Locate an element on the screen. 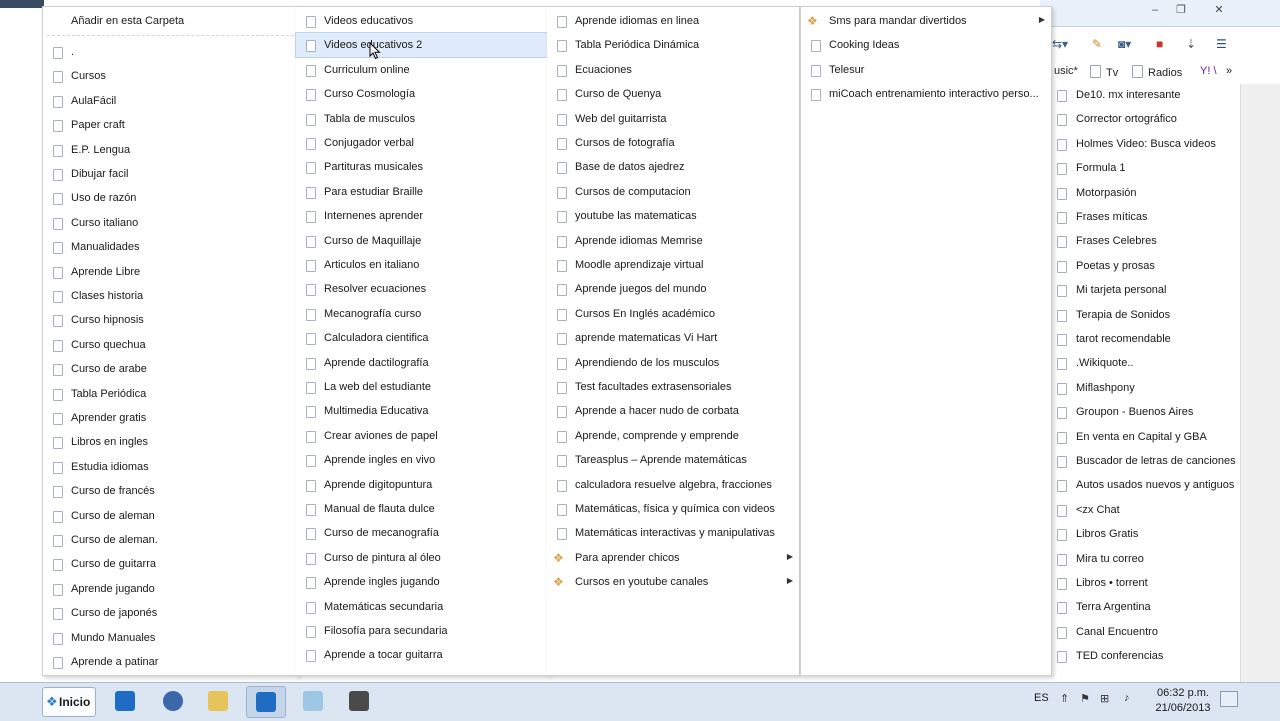 Image resolution: width=1280 pixels, height=721 pixels. menu-item: Cursos is located at coordinates (170, 76).